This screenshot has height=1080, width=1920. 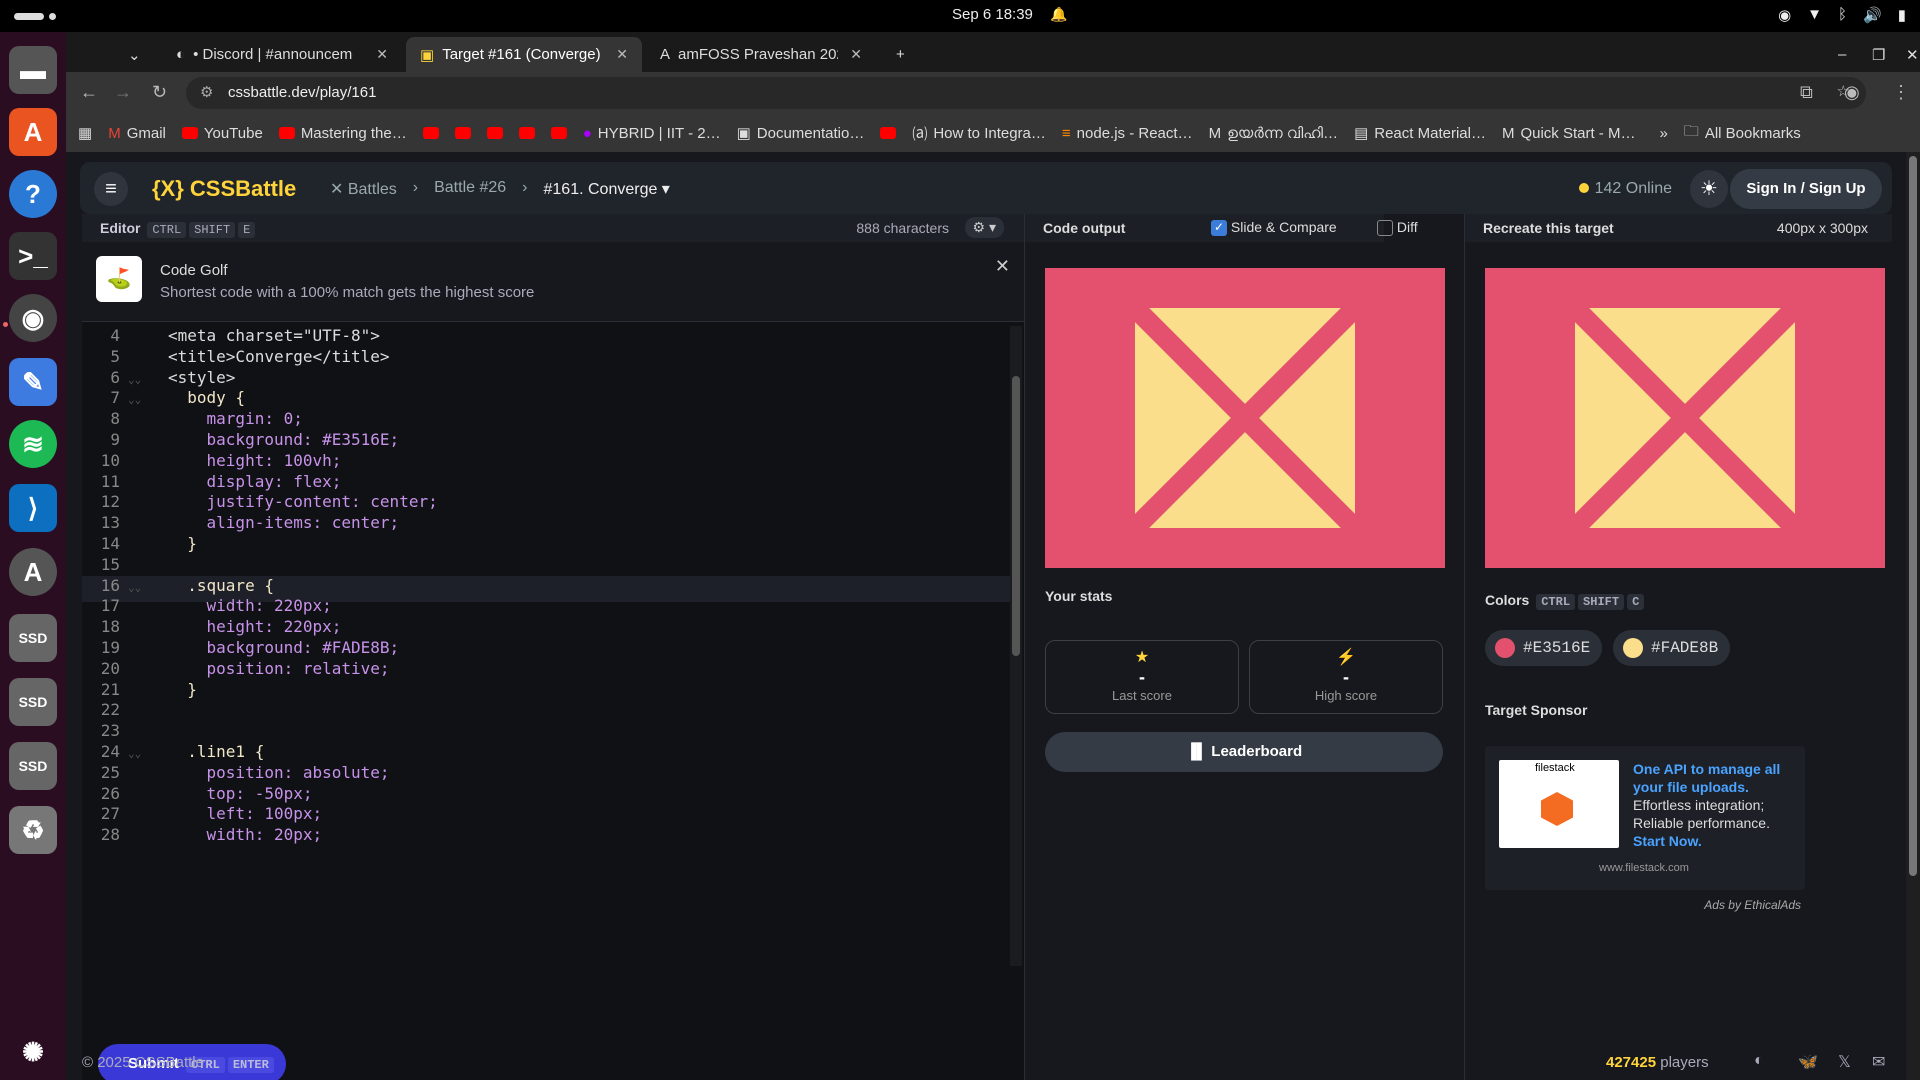 What do you see at coordinates (1806, 189) in the screenshot?
I see `signin-button: Sign In / Sign Up` at bounding box center [1806, 189].